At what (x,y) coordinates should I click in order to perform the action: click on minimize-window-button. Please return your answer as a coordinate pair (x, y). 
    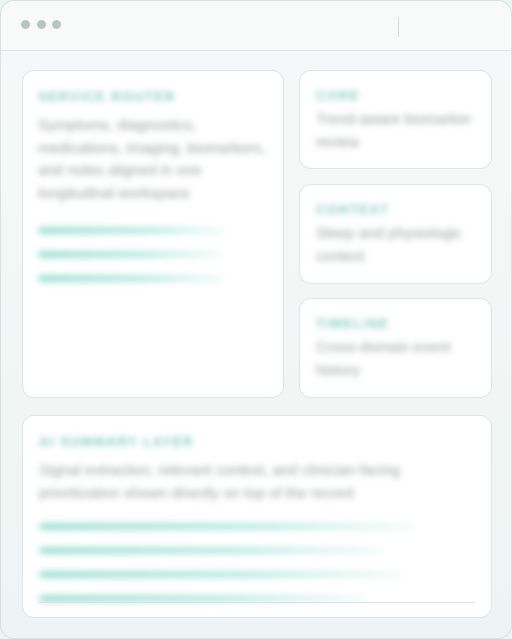
    Looking at the image, I should click on (41, 24).